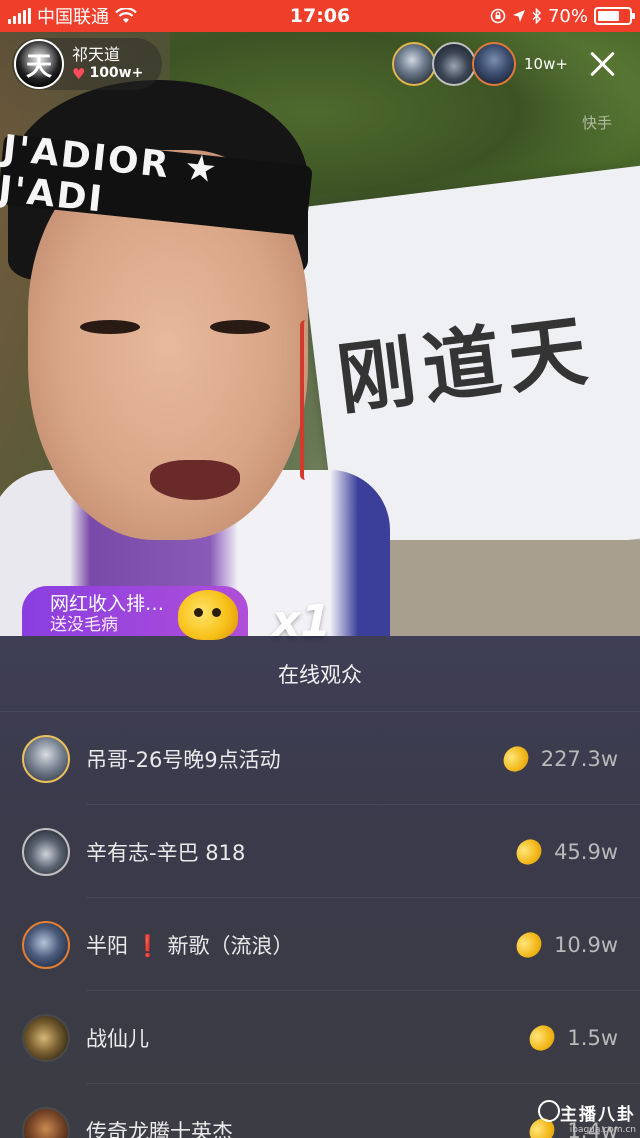 The height and width of the screenshot is (1138, 640). I want to click on audience-score: 227.3w, so click(558, 758).